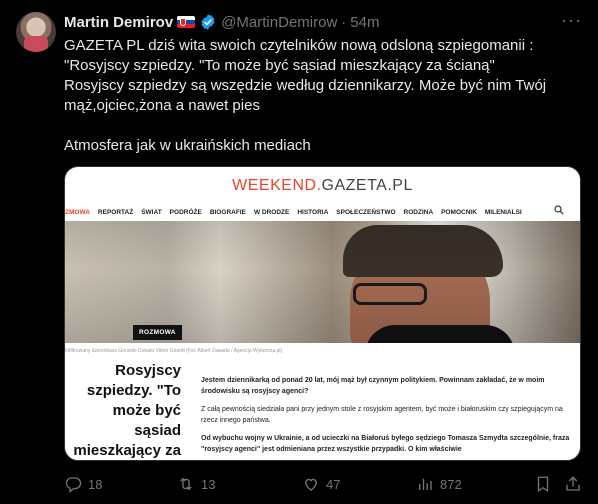  What do you see at coordinates (186, 484) in the screenshot?
I see `retweet-icon` at bounding box center [186, 484].